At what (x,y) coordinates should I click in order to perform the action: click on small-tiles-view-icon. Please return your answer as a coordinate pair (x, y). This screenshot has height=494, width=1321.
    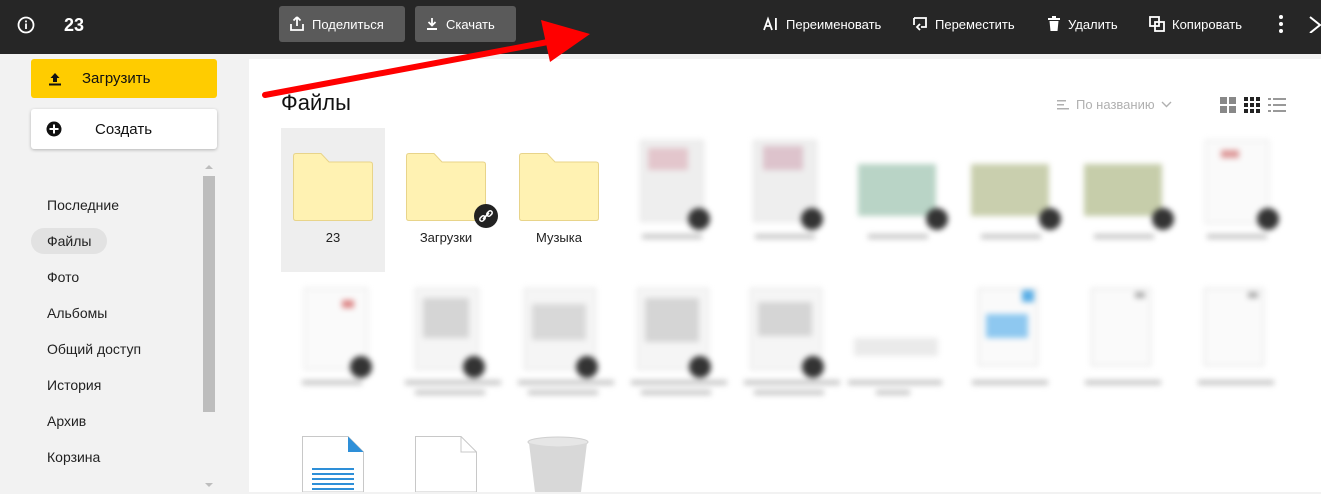
    Looking at the image, I should click on (1252, 105).